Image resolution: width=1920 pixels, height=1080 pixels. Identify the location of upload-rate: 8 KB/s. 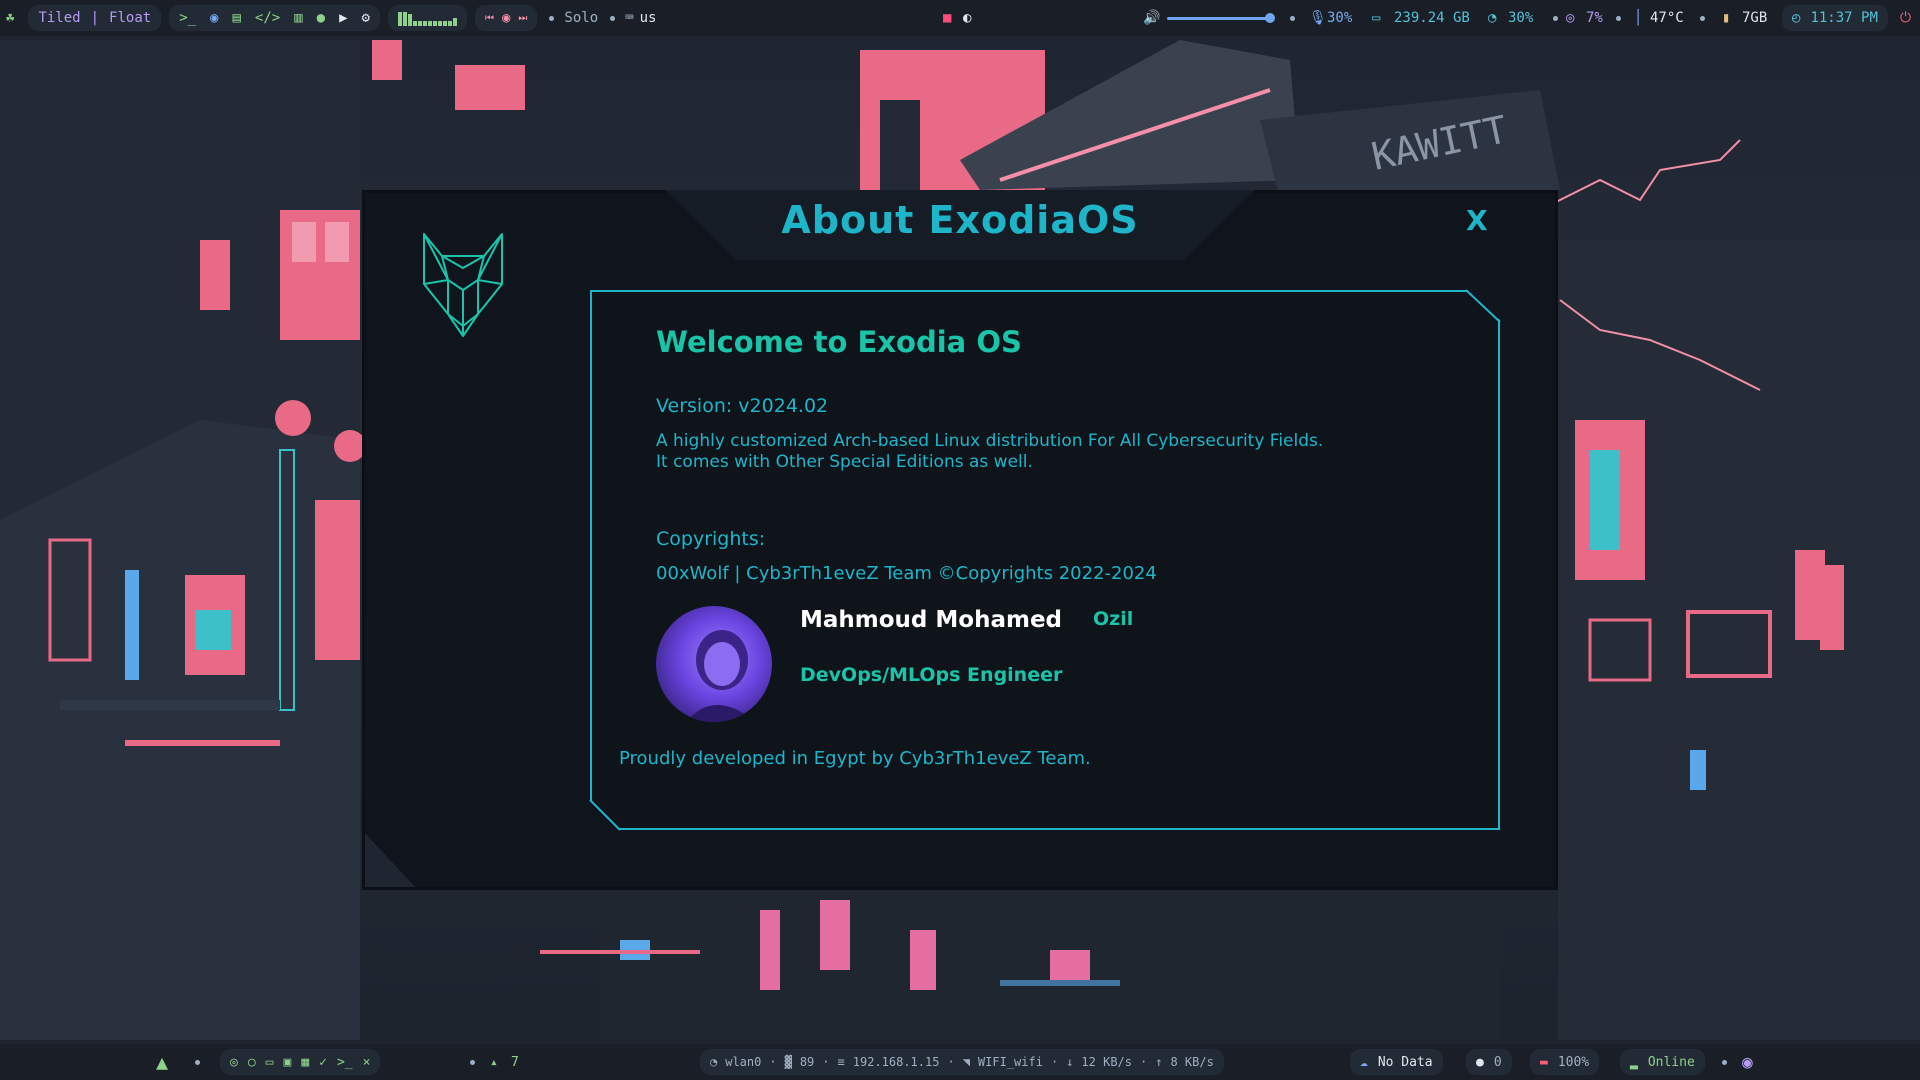
(1192, 1062).